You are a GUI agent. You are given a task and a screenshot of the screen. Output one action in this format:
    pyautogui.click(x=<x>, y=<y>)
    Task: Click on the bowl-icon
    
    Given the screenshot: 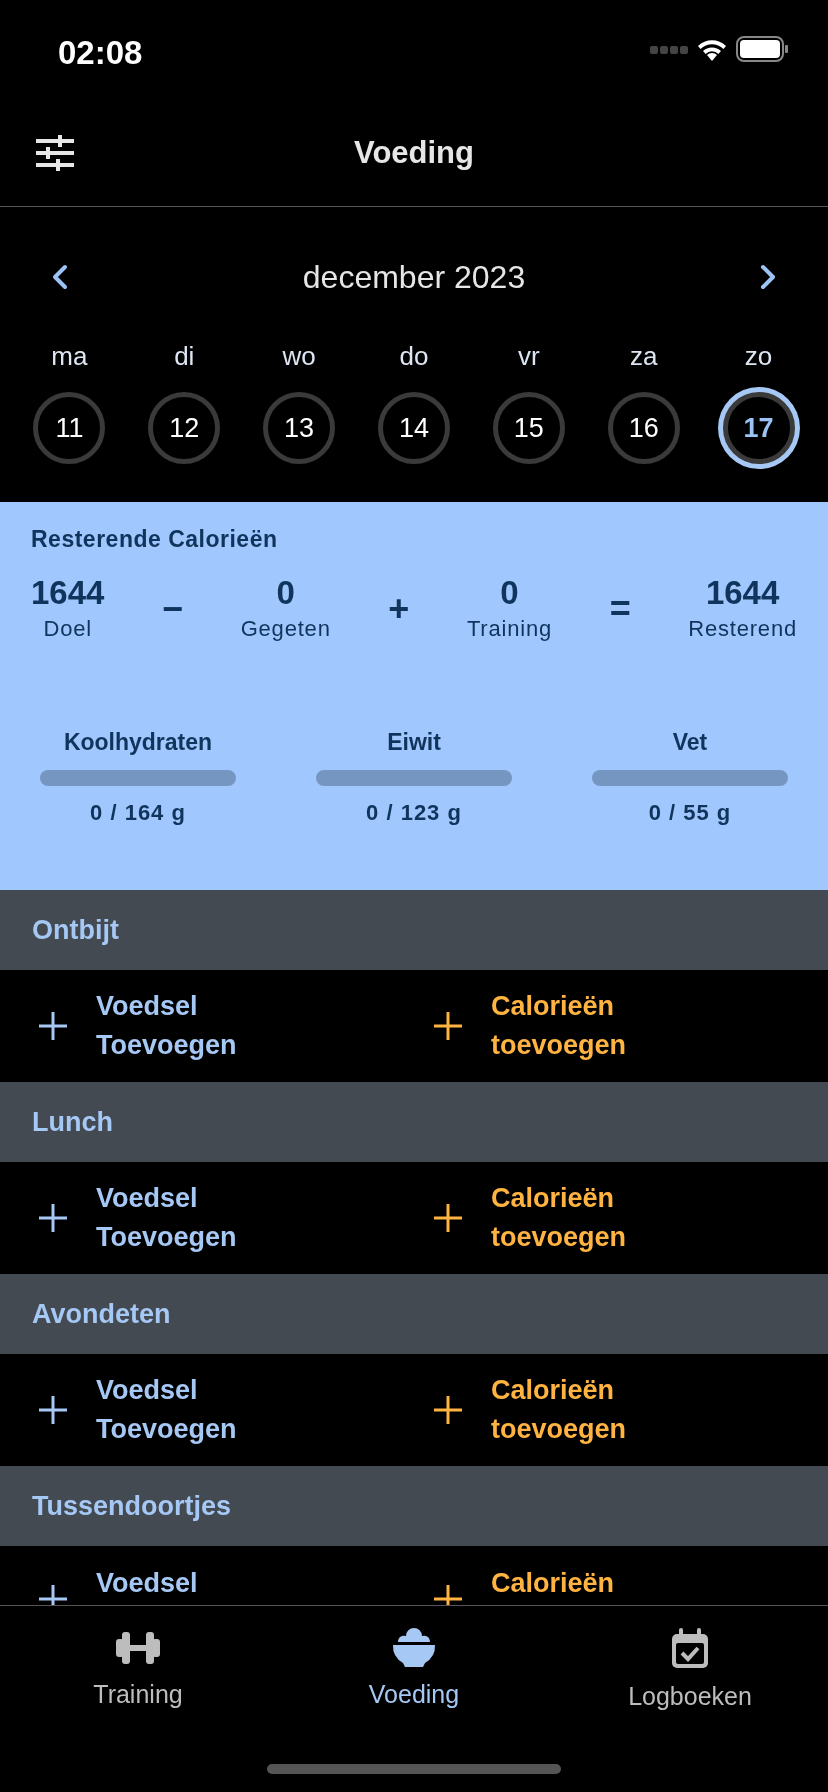 What is the action you would take?
    pyautogui.click(x=414, y=1648)
    